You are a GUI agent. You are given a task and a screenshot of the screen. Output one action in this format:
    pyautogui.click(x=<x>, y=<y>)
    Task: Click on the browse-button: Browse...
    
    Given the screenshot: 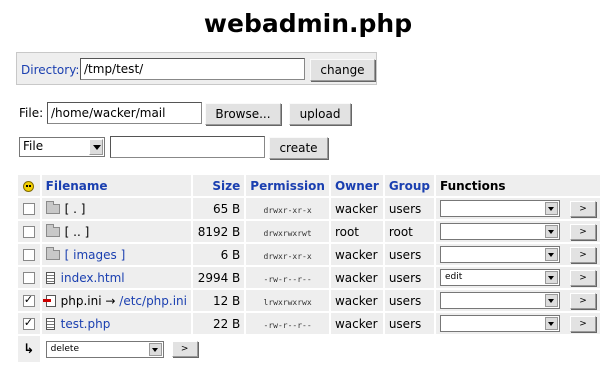 What is the action you would take?
    pyautogui.click(x=243, y=114)
    